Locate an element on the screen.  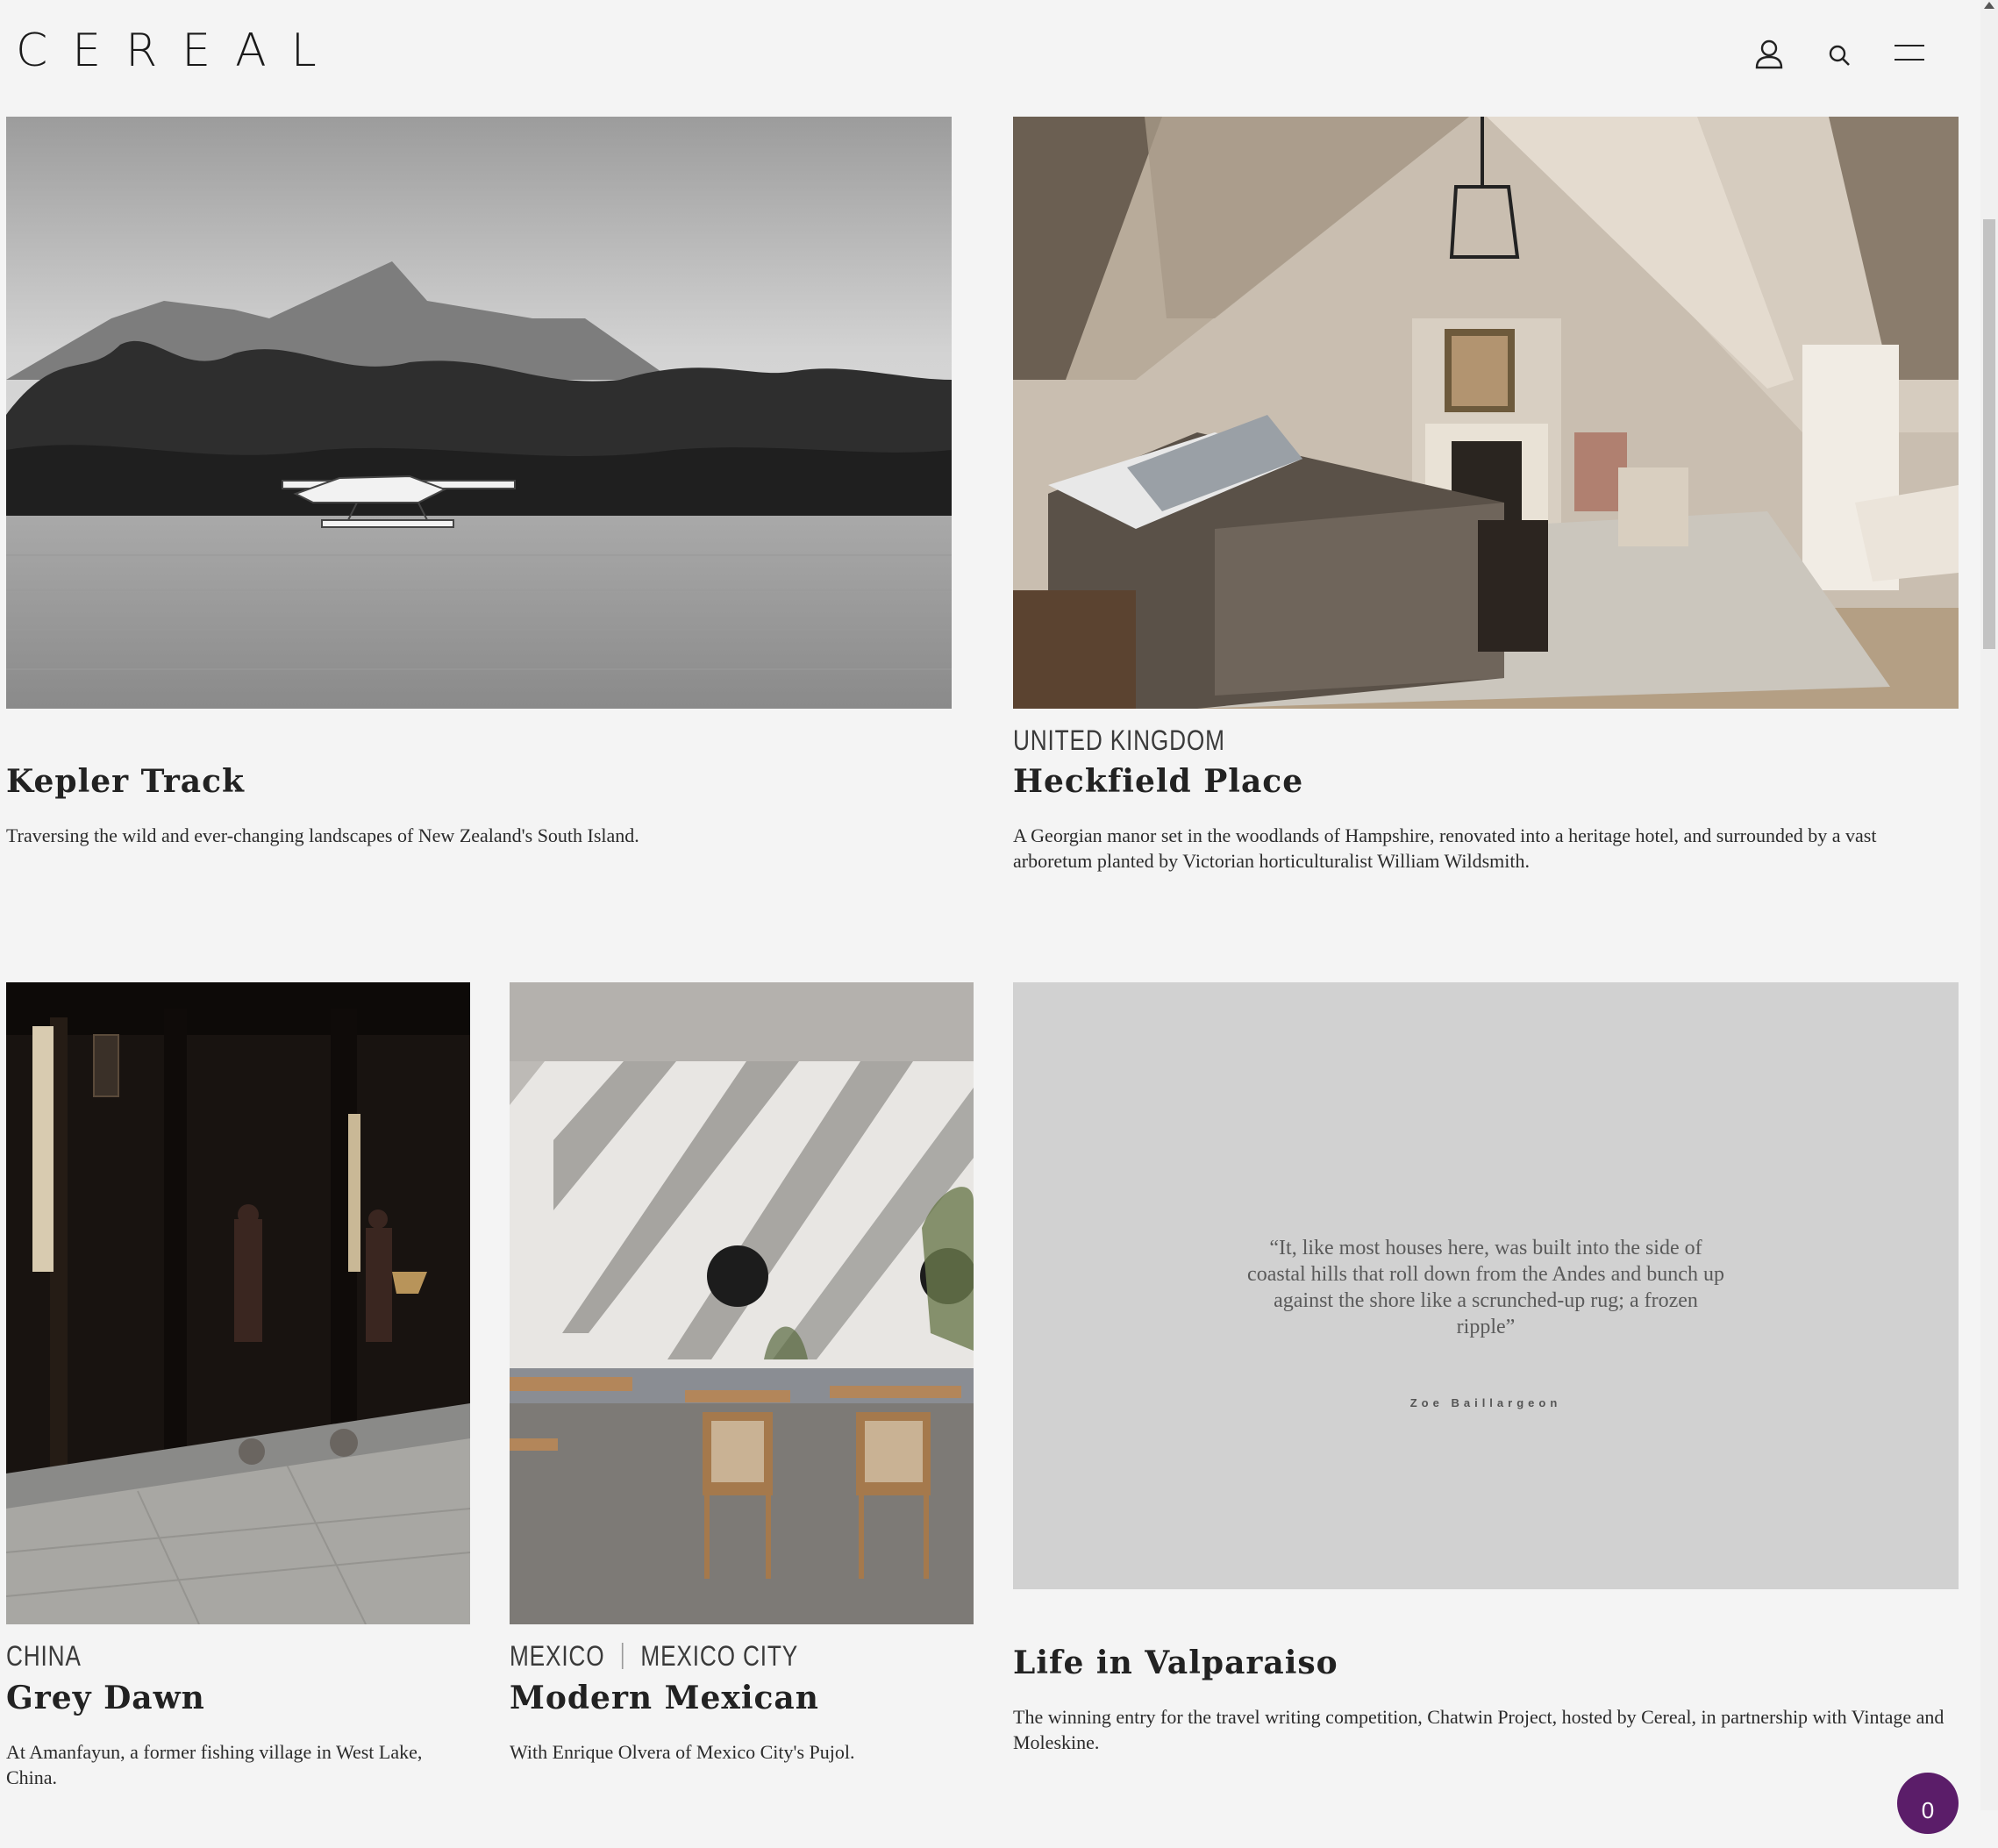
site-header: CEREAL is located at coordinates (990, 55).